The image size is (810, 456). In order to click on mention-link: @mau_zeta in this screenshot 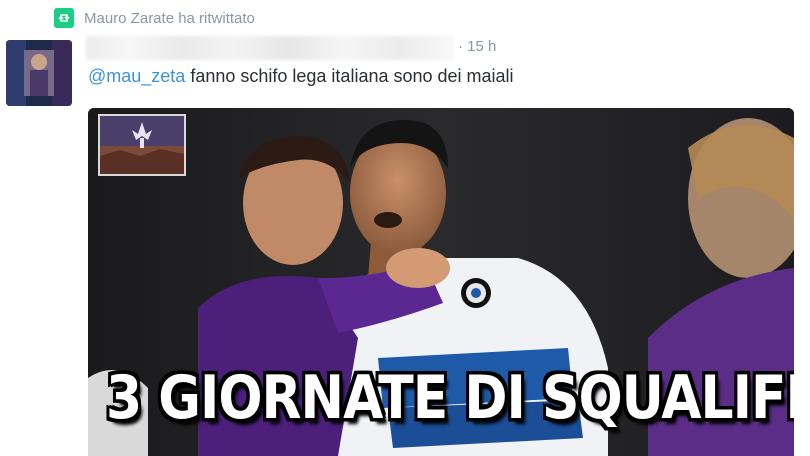, I will do `click(136, 76)`.